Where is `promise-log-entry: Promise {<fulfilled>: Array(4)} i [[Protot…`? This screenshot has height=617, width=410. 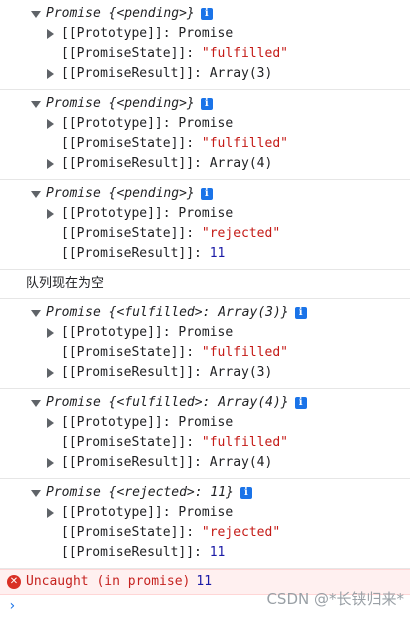
promise-log-entry: Promise {<fulfilled>: Array(4)} i [[Protot… is located at coordinates (205, 434).